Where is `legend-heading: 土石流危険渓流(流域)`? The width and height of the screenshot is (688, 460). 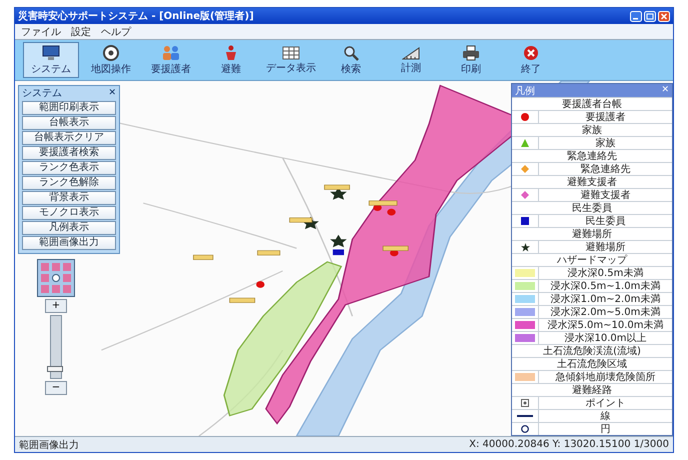
legend-heading: 土石流危険渓流(流域) is located at coordinates (592, 350).